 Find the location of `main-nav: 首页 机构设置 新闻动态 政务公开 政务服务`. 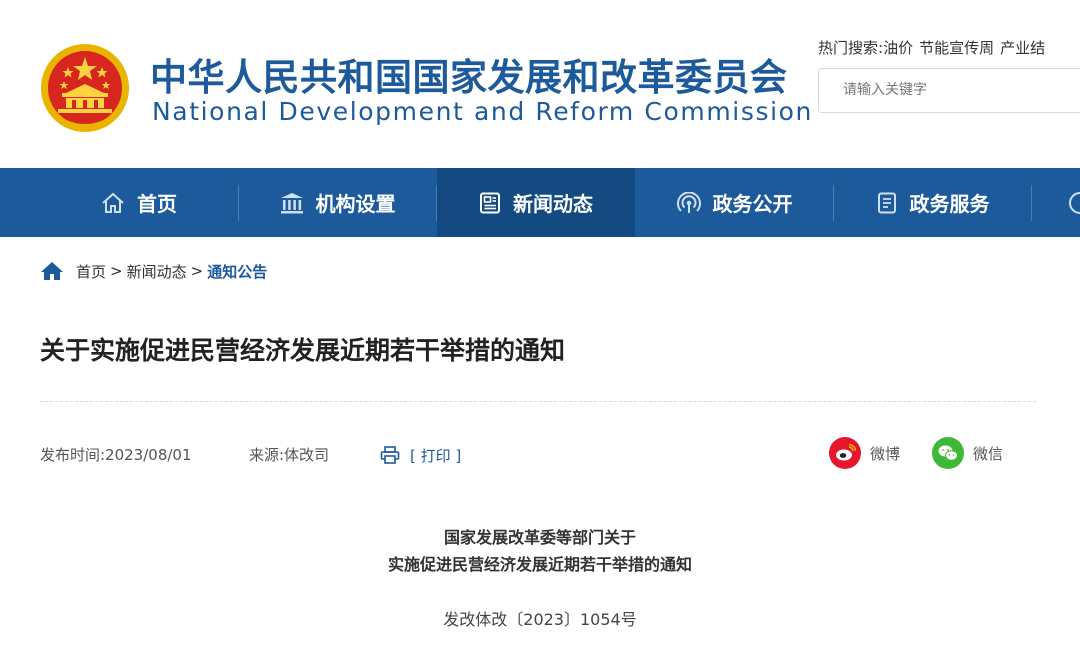

main-nav: 首页 机构设置 新闻动态 政务公开 政务服务 is located at coordinates (540, 202).